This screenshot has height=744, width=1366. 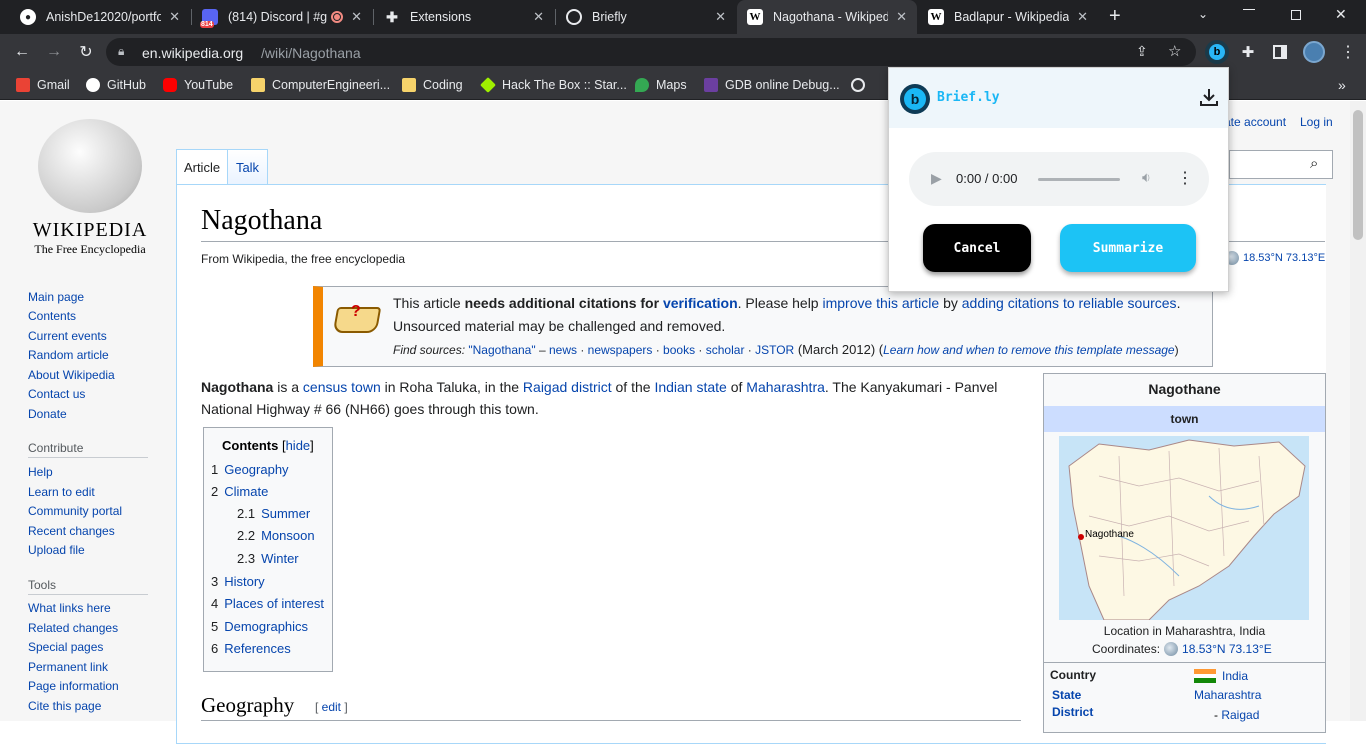 What do you see at coordinates (1249, 9) in the screenshot?
I see `minimize-button` at bounding box center [1249, 9].